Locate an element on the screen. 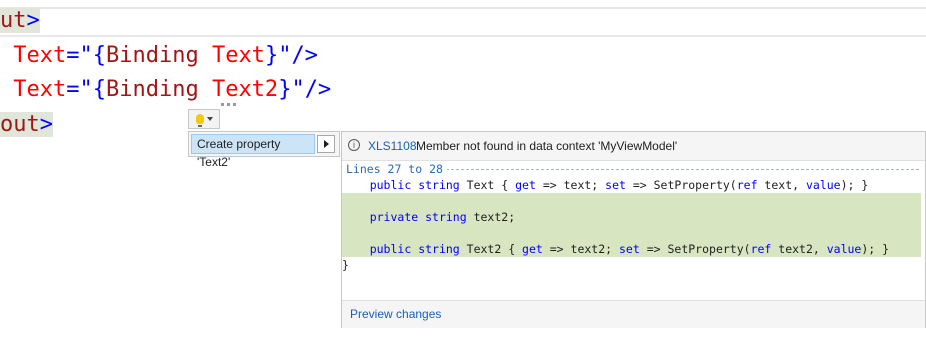  xml-tag-name: out is located at coordinates (20, 124).